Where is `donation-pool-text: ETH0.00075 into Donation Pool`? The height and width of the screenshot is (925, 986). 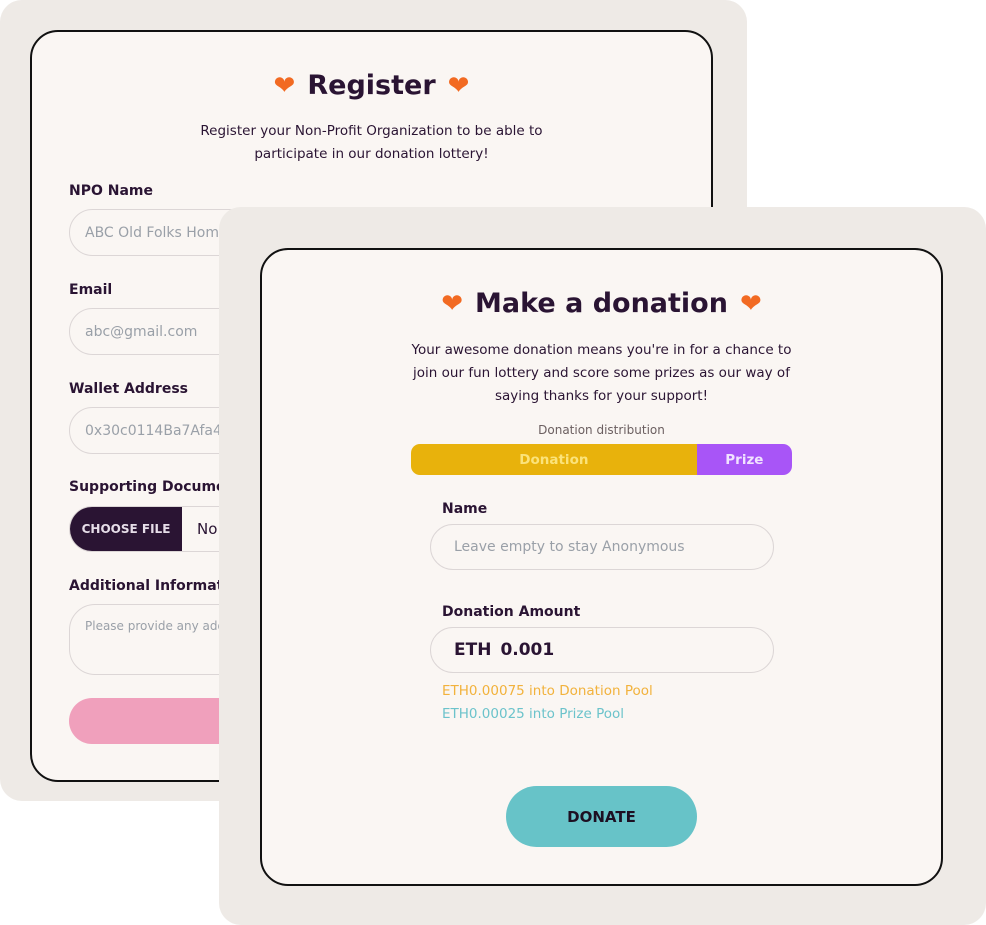
donation-pool-text: ETH0.00075 into Donation Pool is located at coordinates (547, 691).